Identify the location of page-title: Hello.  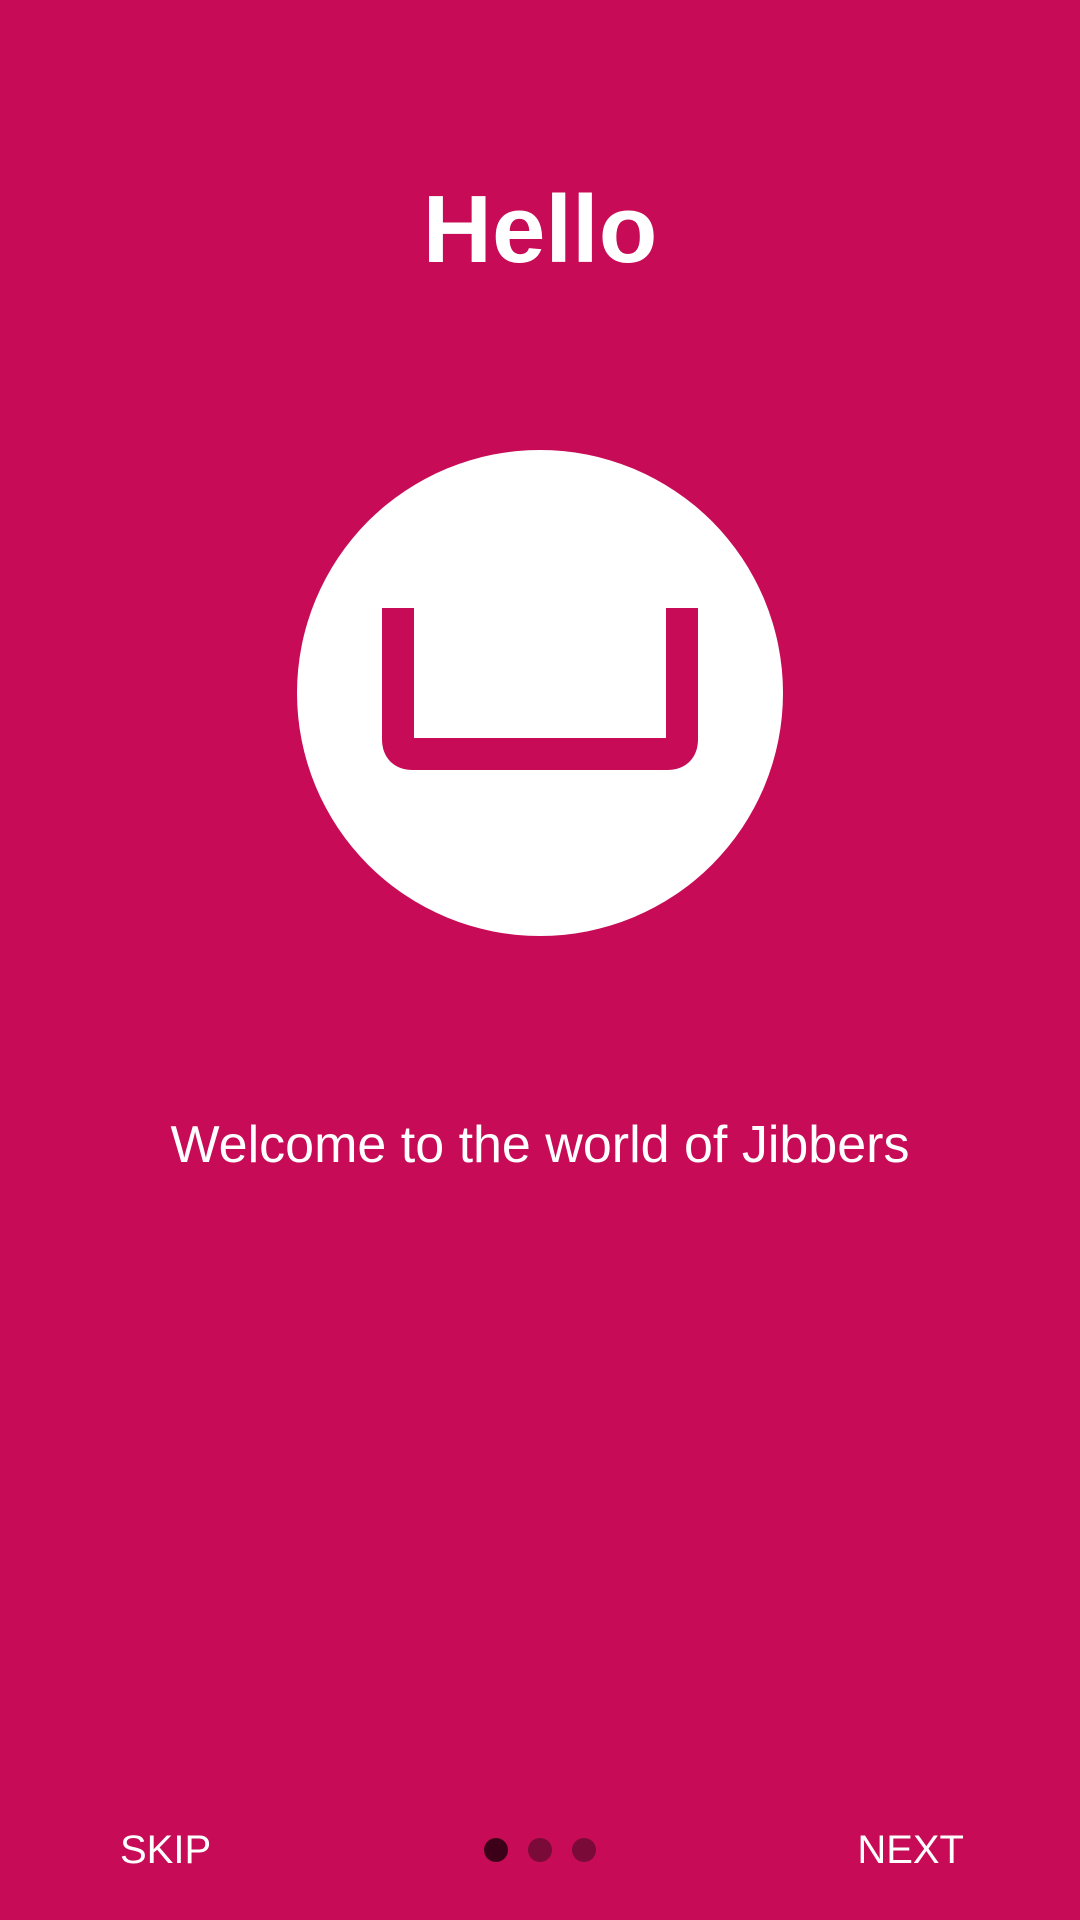
(540, 229).